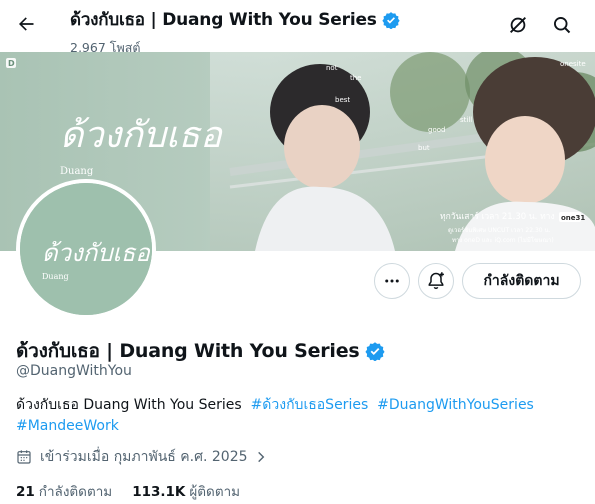 This screenshot has width=595, height=504. Describe the element at coordinates (75, 492) in the screenshot. I see `following-label: กำลังติดตาม` at that location.